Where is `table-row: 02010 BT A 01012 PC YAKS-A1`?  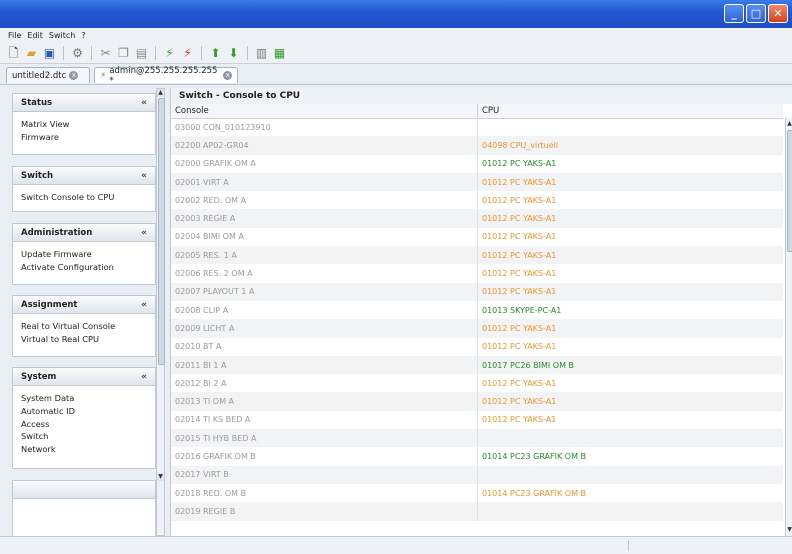 table-row: 02010 BT A 01012 PC YAKS-A1 is located at coordinates (477, 346).